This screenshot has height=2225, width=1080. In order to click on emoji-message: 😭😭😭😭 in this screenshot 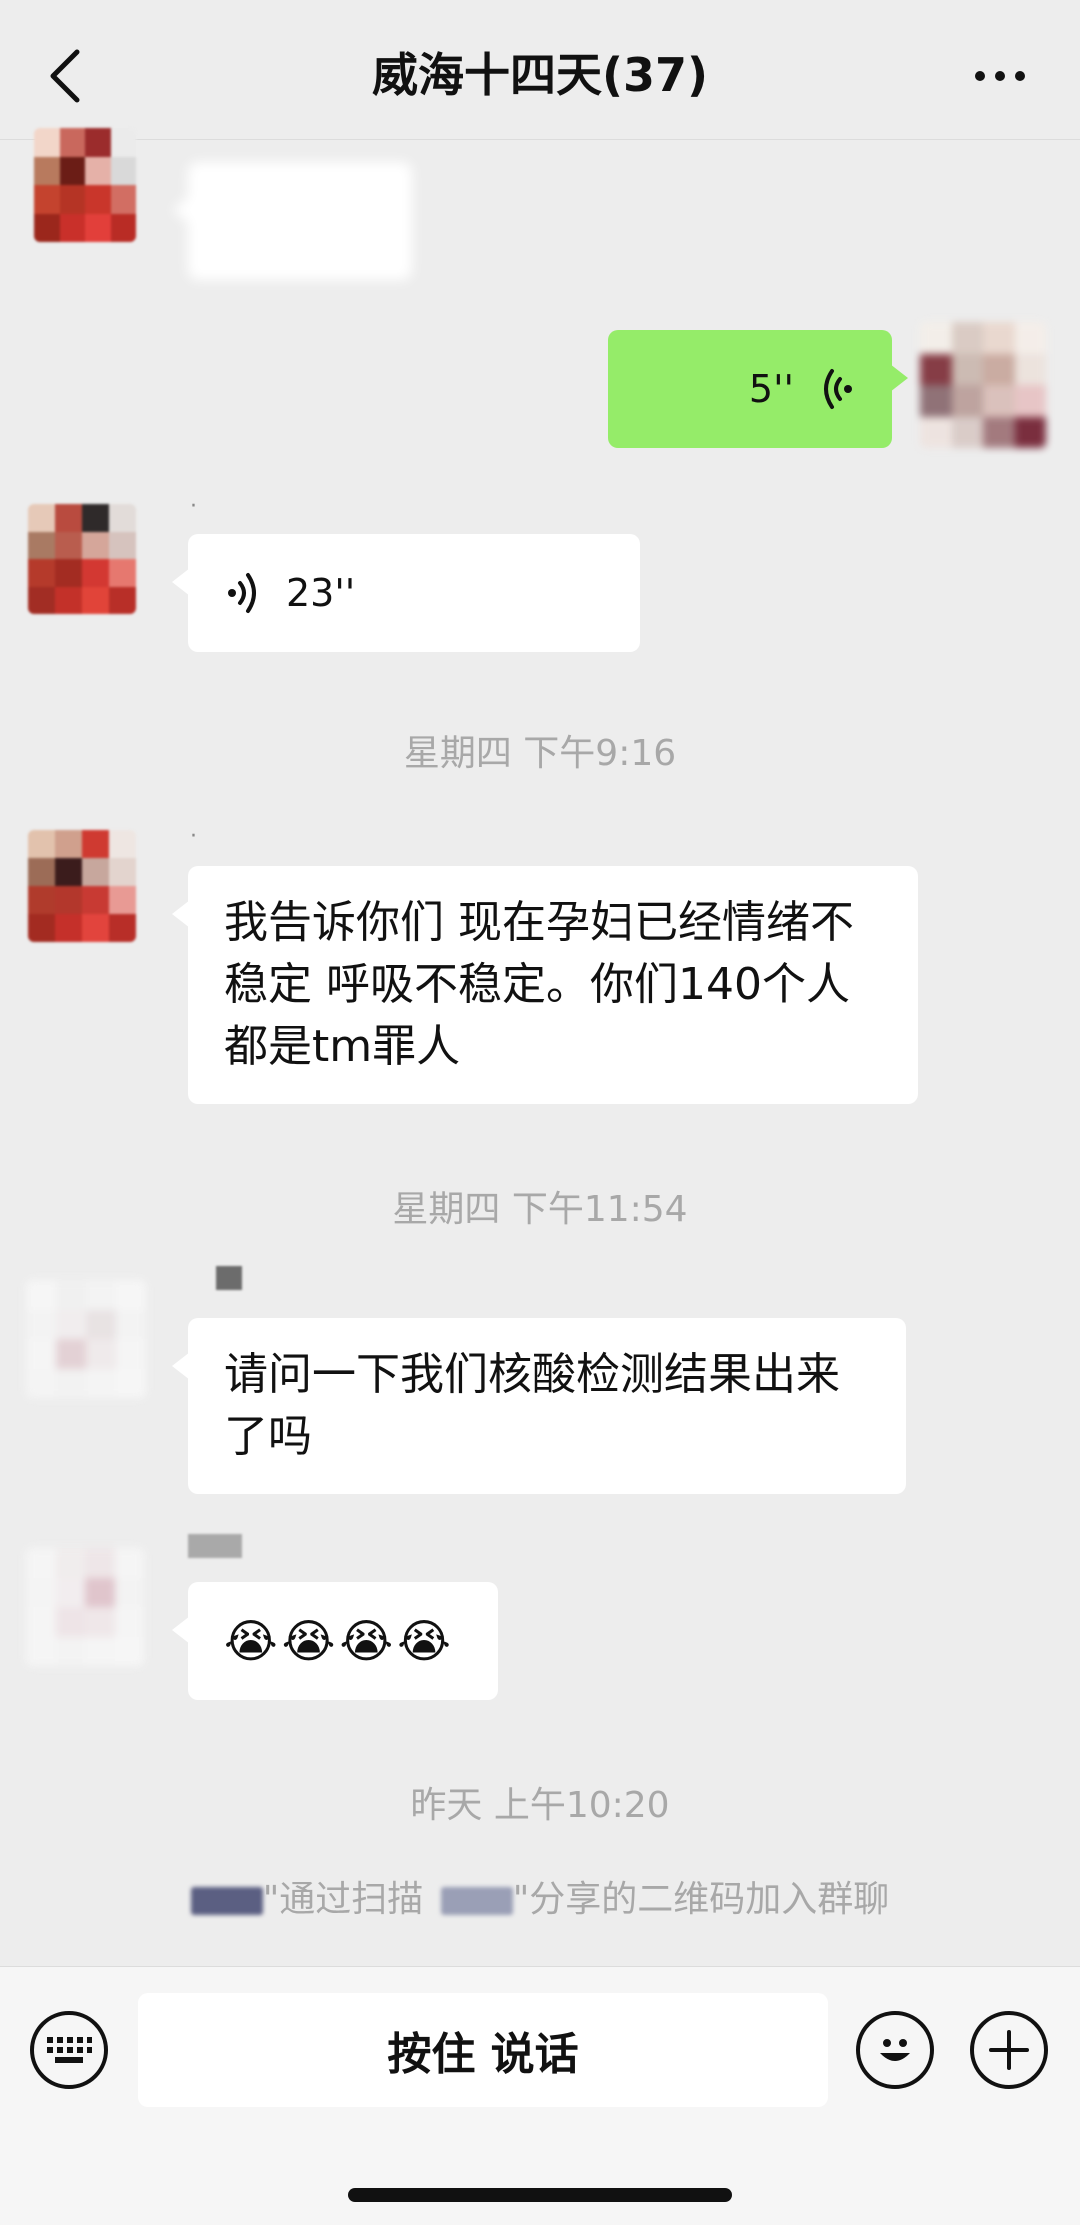, I will do `click(335, 1641)`.